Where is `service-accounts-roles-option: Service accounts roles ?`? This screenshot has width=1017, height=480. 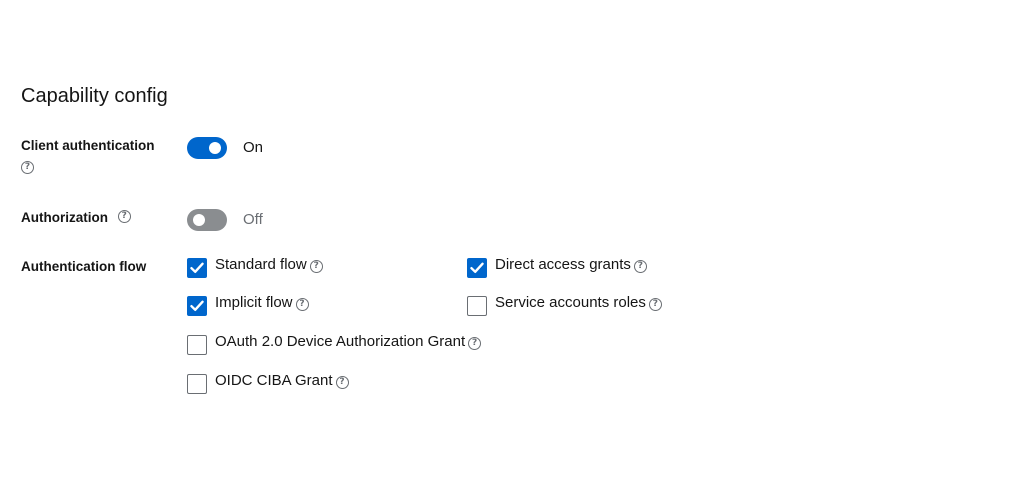
service-accounts-roles-option: Service accounts roles ? is located at coordinates (564, 305).